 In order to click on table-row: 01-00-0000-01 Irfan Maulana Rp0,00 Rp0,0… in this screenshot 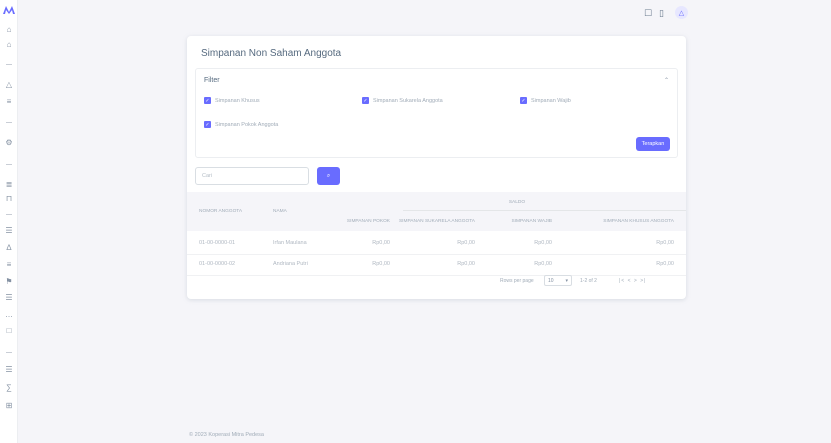, I will do `click(436, 244)`.